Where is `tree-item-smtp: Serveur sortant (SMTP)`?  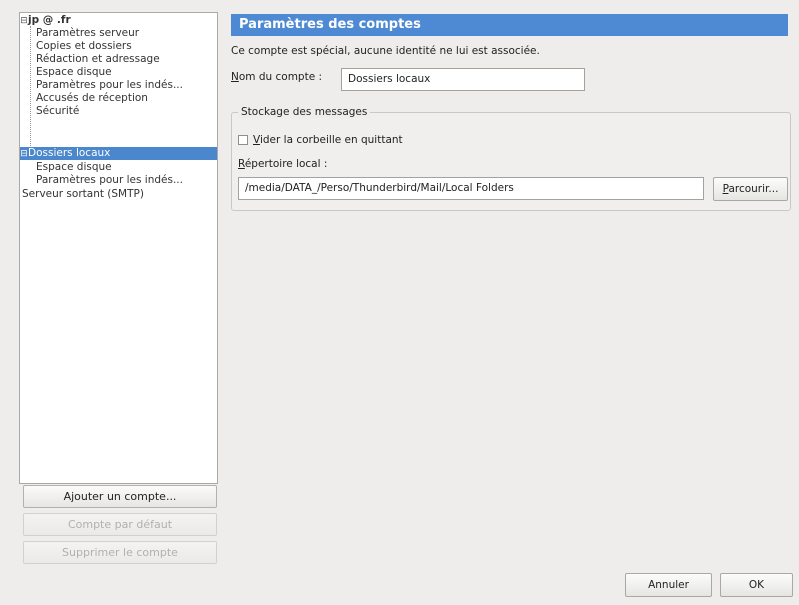 tree-item-smtp: Serveur sortant (SMTP) is located at coordinates (118, 194).